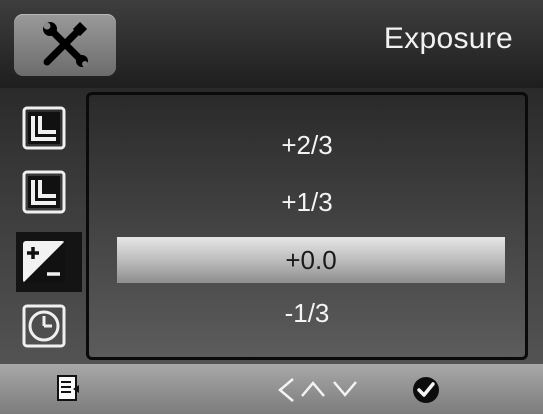 The width and height of the screenshot is (543, 414). Describe the element at coordinates (307, 202) in the screenshot. I see `option-plus-one-third: +1/3` at that location.